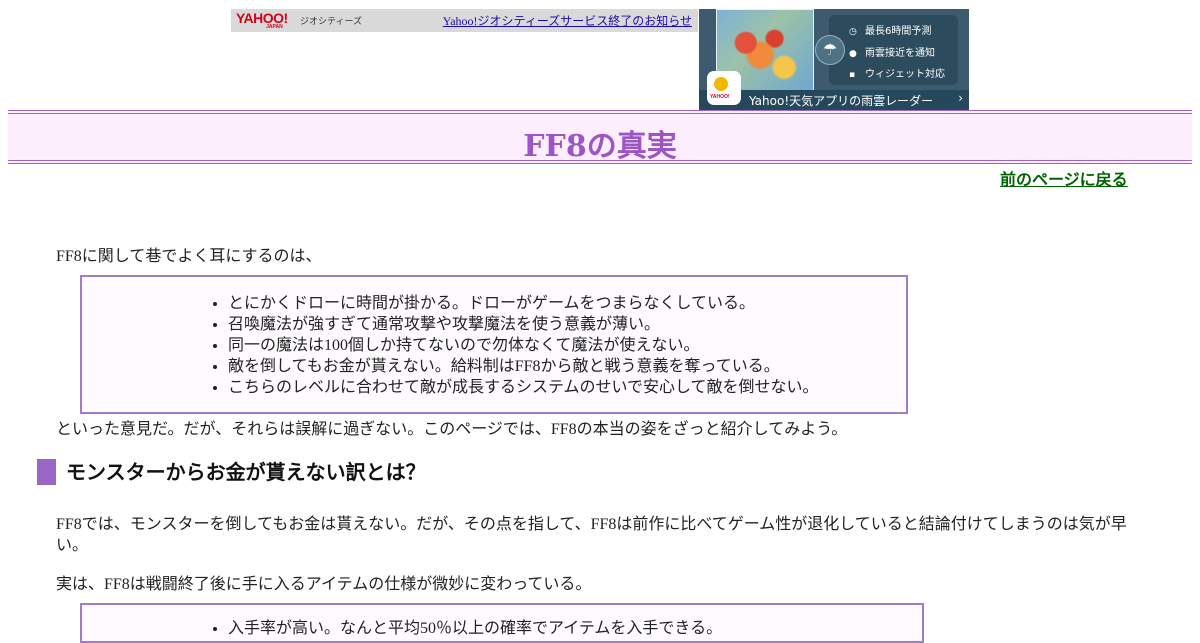 The width and height of the screenshot is (1200, 643). What do you see at coordinates (841, 101) in the screenshot?
I see `ad-bottom-text: Yahoo!天気アプリの雨雲レーダー` at bounding box center [841, 101].